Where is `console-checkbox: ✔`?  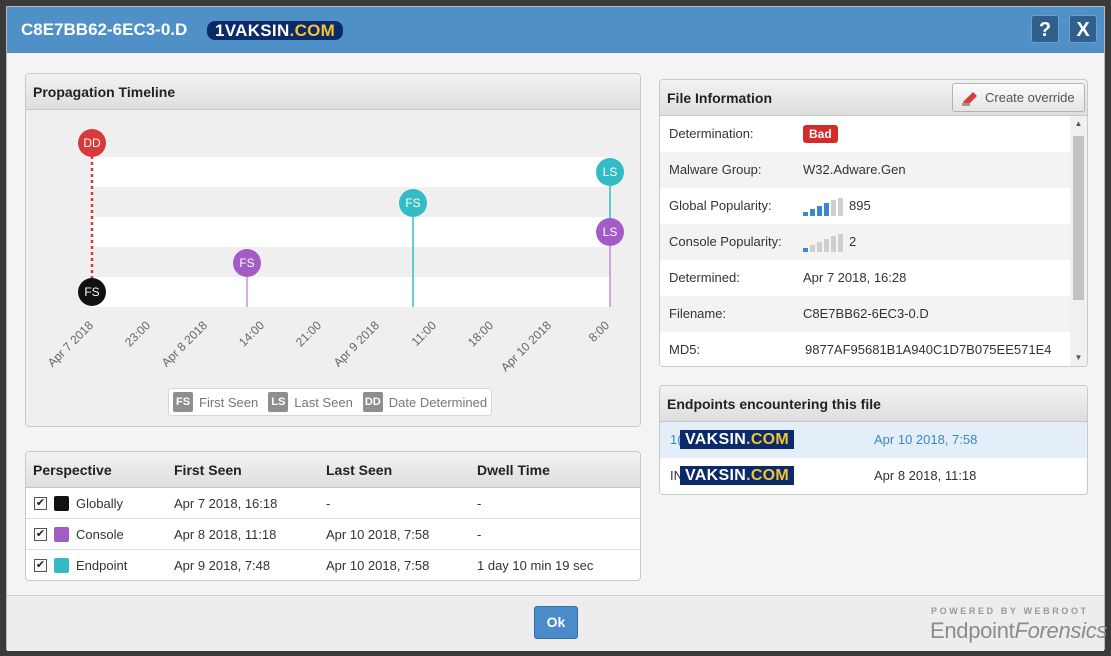
console-checkbox: ✔ is located at coordinates (40, 534).